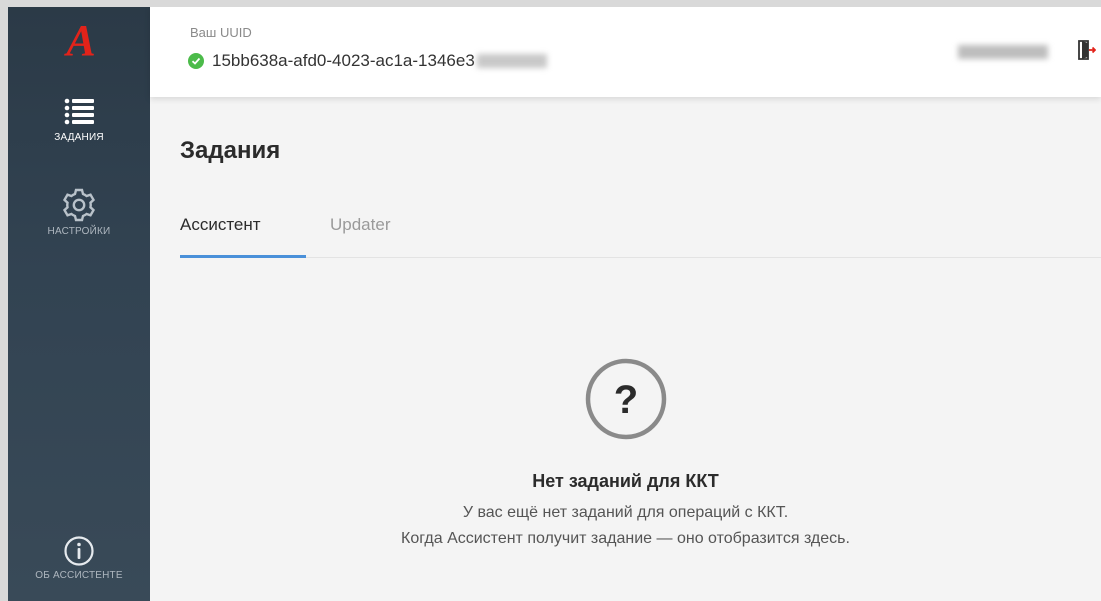 This screenshot has height=601, width=1101. I want to click on sidebar-item-settings: НАСТРОЙКИ, so click(79, 212).